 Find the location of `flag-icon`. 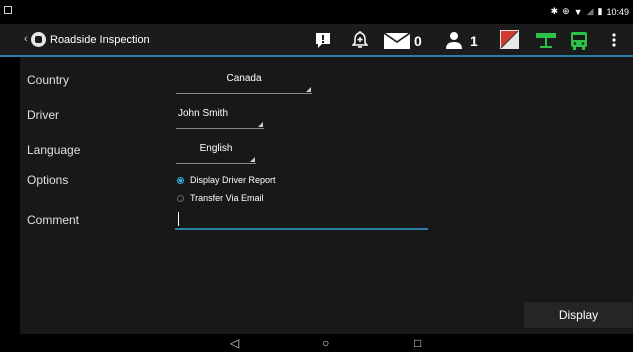

flag-icon is located at coordinates (509, 39).